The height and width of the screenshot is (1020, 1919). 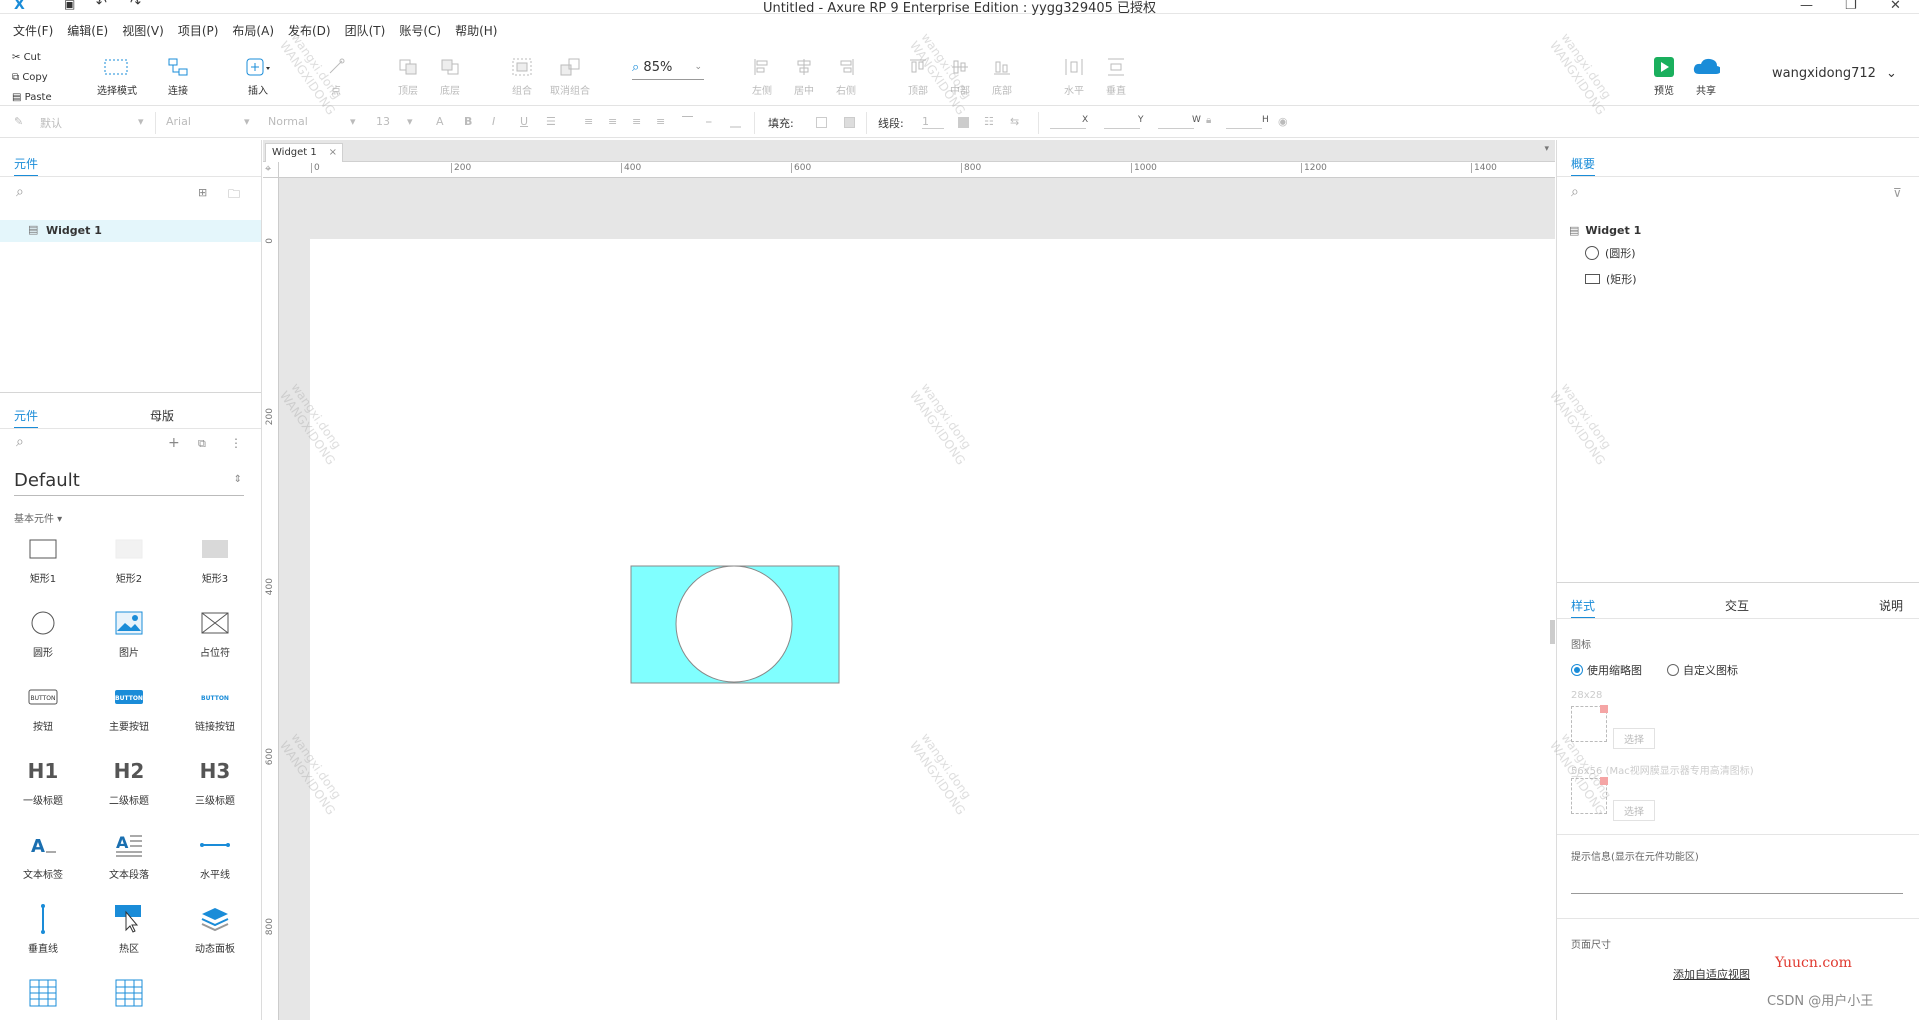 I want to click on library-item-primary-button: BUTTON 主要按钮, so click(x=129, y=706).